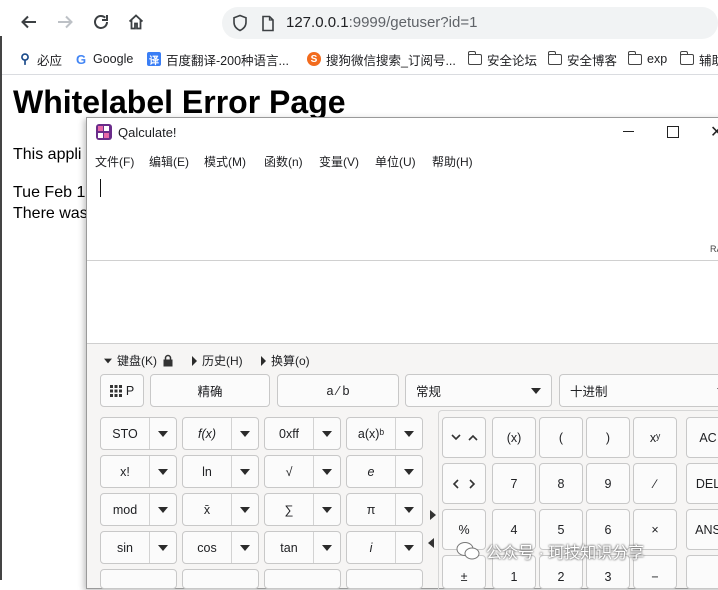  I want to click on exact-mode-button: 精确, so click(210, 390).